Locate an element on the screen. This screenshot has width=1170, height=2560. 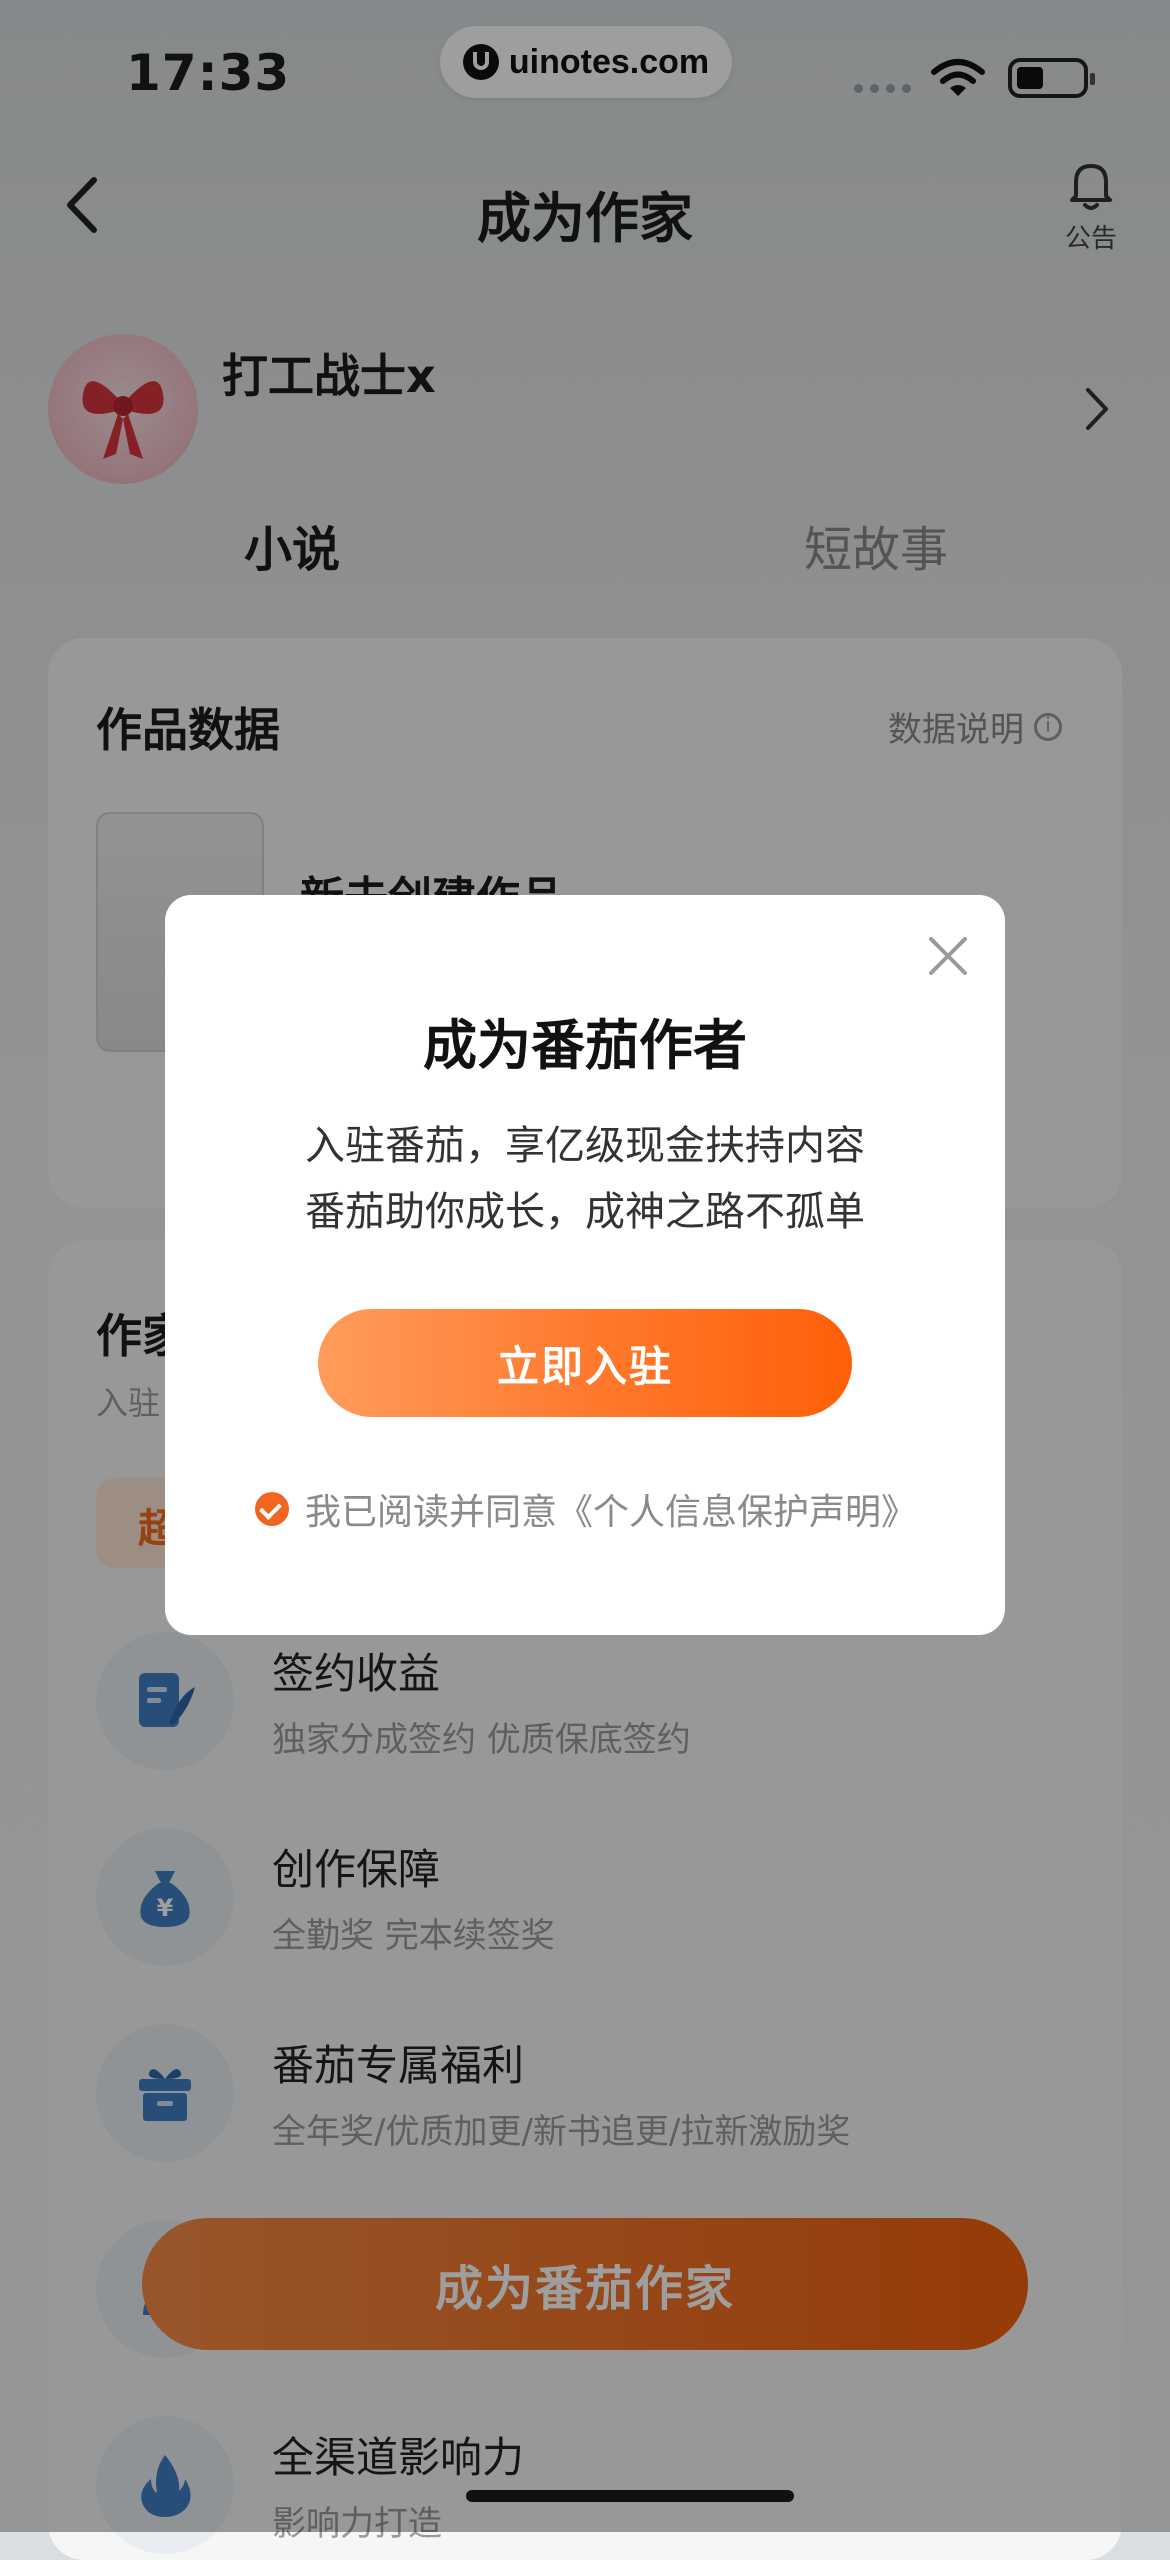
join-now-button: 立即入驻 is located at coordinates (585, 1363).